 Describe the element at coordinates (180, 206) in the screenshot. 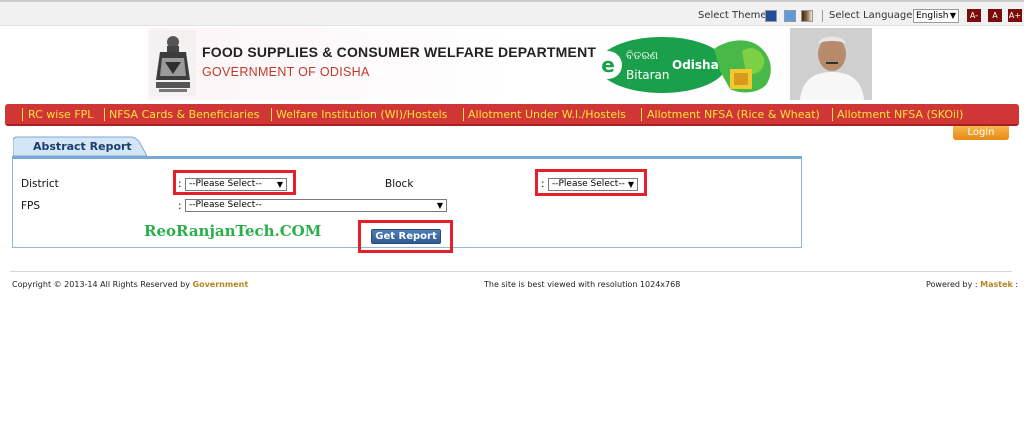

I see `fps-colon: :` at that location.